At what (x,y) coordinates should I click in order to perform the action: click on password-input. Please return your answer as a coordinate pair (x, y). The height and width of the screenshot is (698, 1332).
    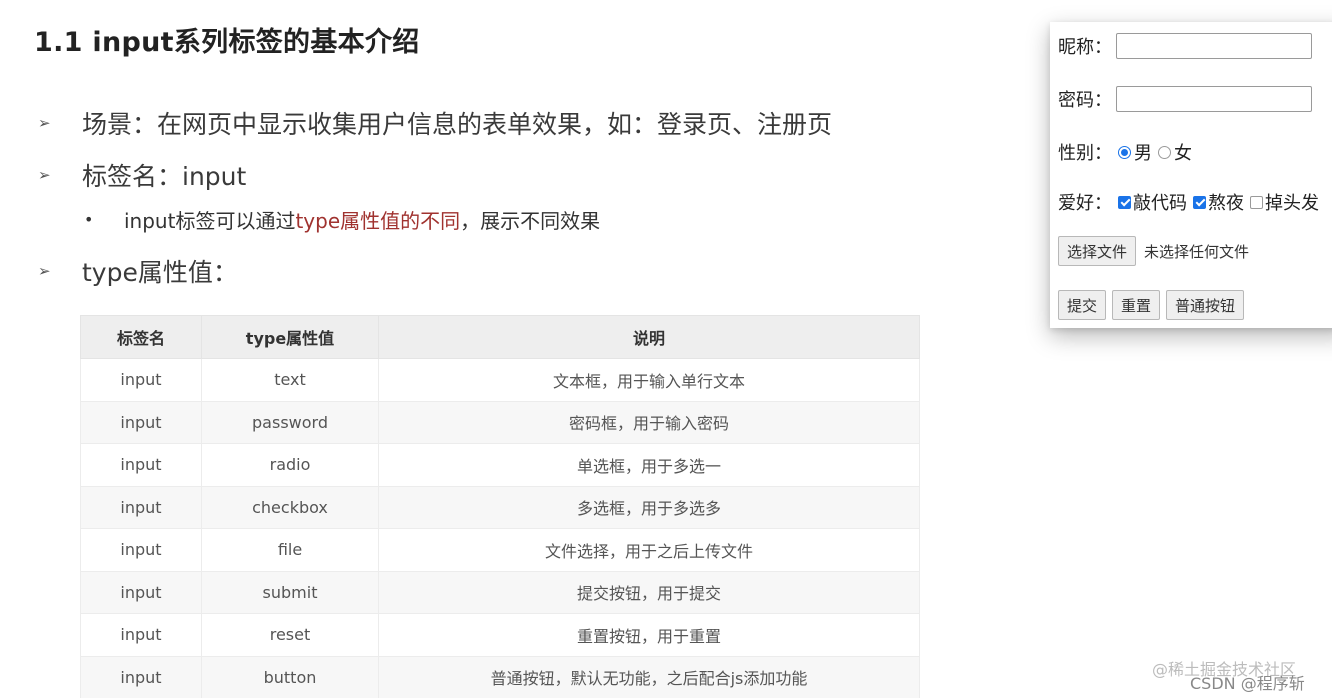
    Looking at the image, I should click on (1214, 99).